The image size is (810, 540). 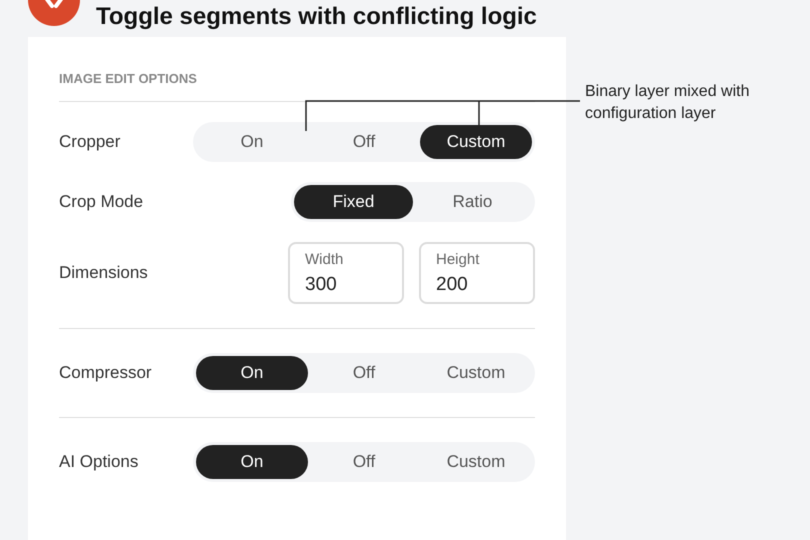 I want to click on row-label: Compressor, so click(x=105, y=373).